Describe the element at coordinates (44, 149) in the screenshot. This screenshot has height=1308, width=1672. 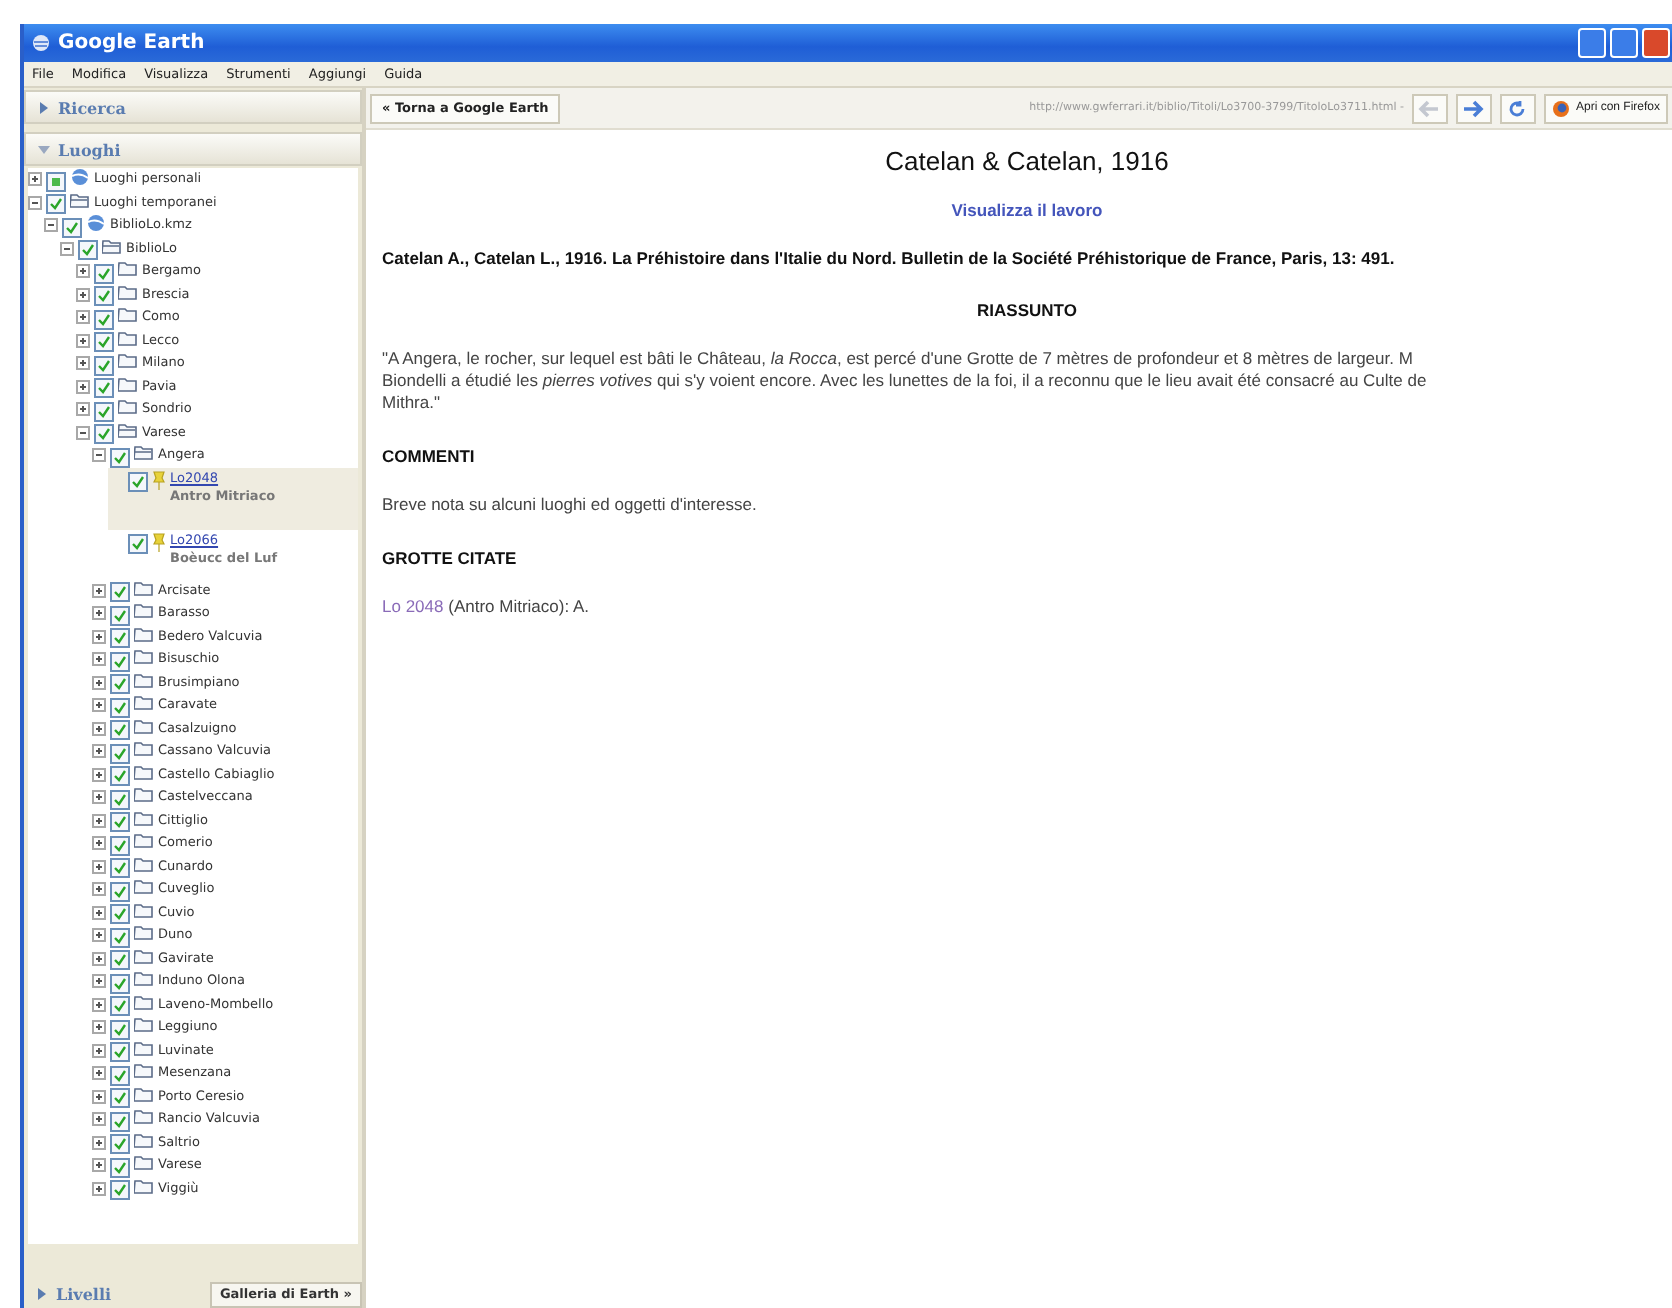
I see `collapse-triangle-icon` at that location.